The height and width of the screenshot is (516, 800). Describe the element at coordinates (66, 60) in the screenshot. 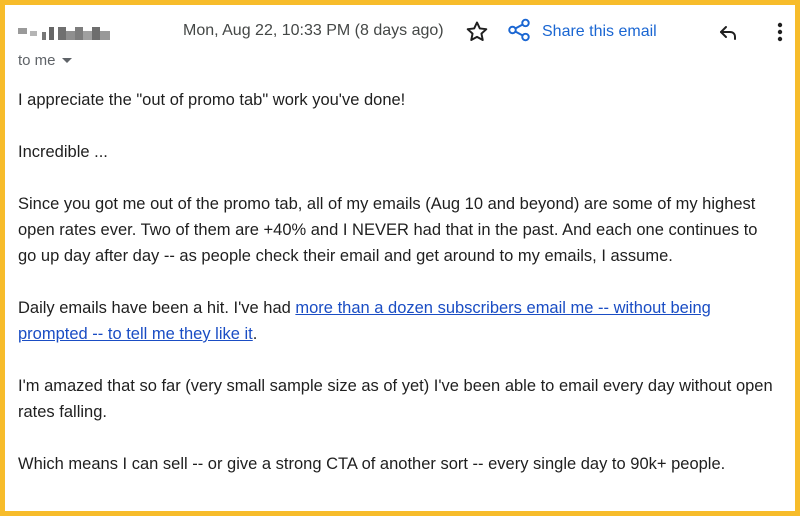

I see `caret-down-icon` at that location.